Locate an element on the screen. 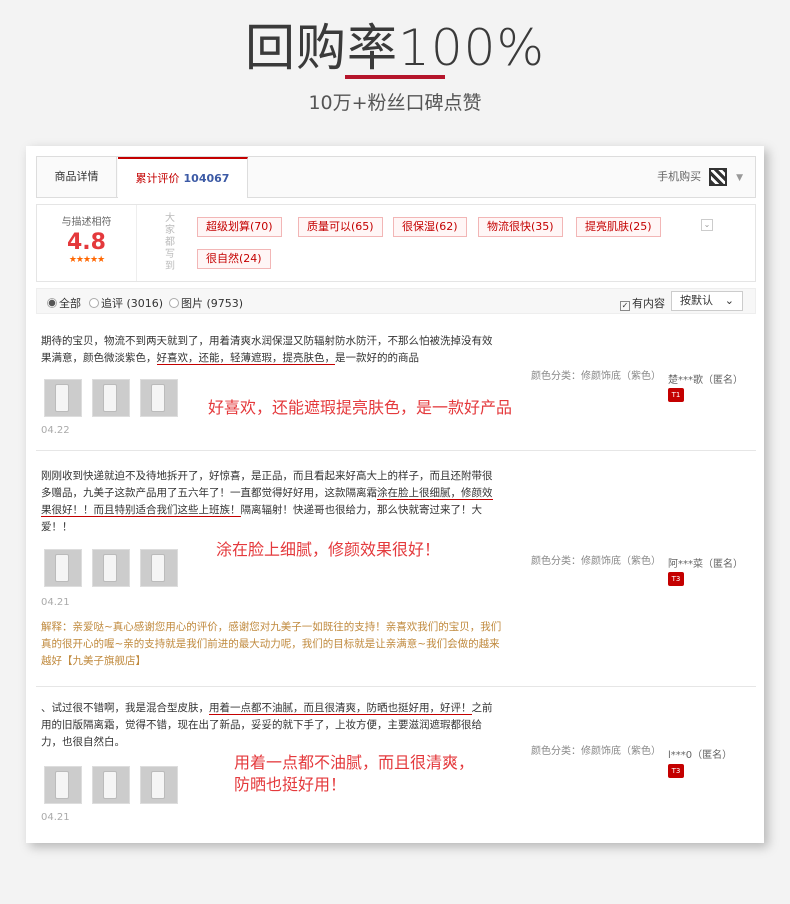 This screenshot has width=790, height=904. filter-all: 全部 is located at coordinates (64, 303).